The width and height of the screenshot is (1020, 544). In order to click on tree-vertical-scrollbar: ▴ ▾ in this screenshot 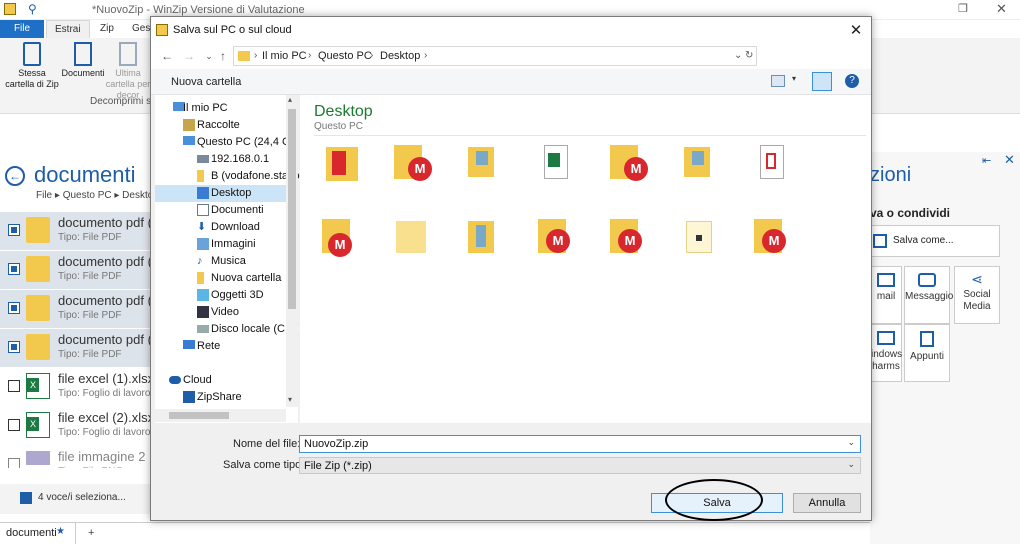, I will do `click(292, 251)`.